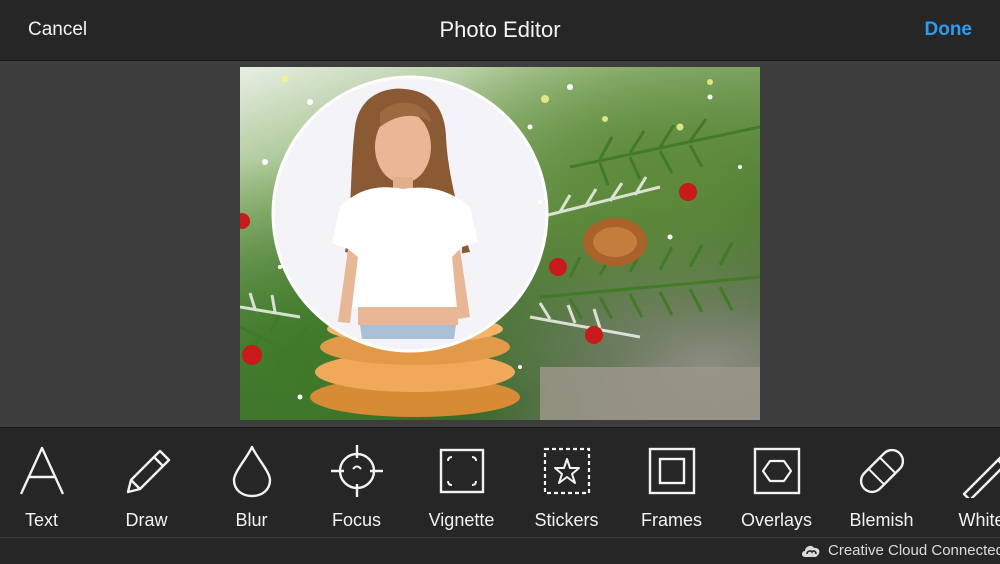 This screenshot has height=564, width=1000. Describe the element at coordinates (566, 520) in the screenshot. I see `tool-label: Stickers` at that location.